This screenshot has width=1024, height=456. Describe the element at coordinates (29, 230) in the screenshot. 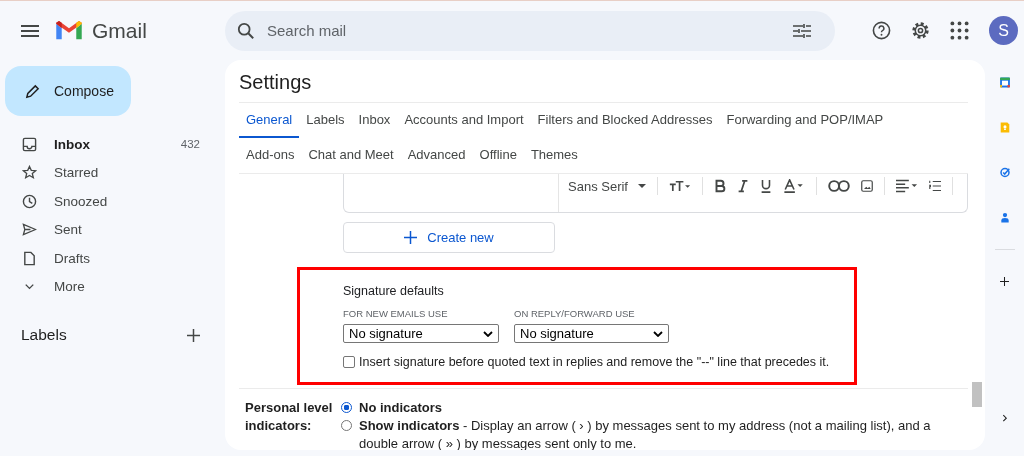

I see `send-icon` at that location.